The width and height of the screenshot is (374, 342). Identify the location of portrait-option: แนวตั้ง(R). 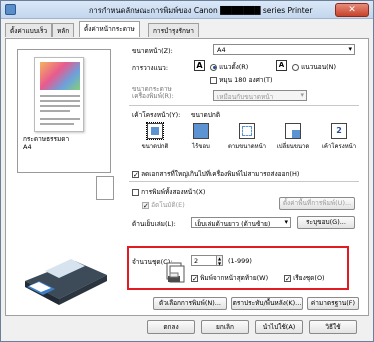
(229, 67).